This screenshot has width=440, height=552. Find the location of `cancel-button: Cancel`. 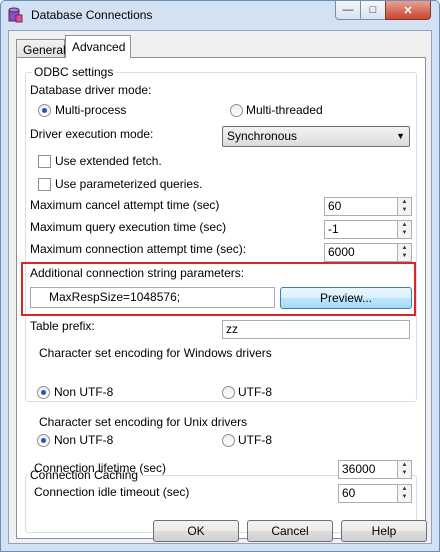

cancel-button: Cancel is located at coordinates (290, 531).